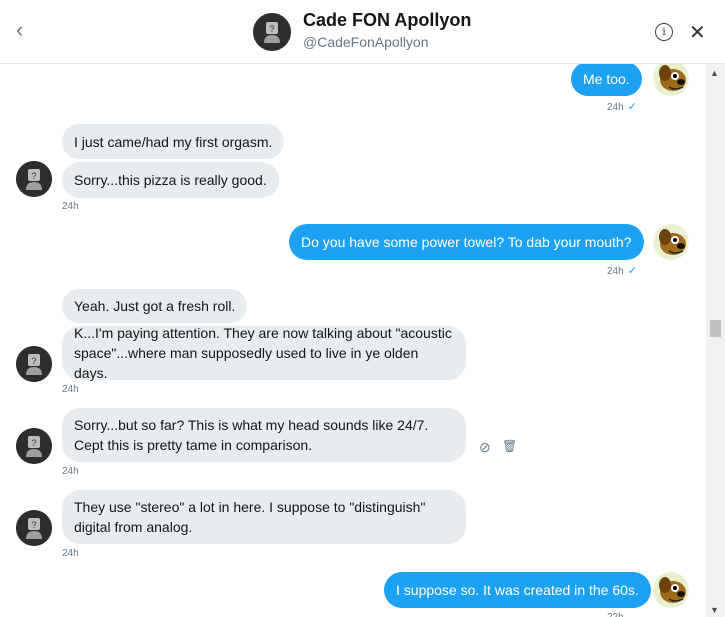 The height and width of the screenshot is (617, 725). I want to click on message-text: Yeah. Just got a fresh roll., so click(155, 306).